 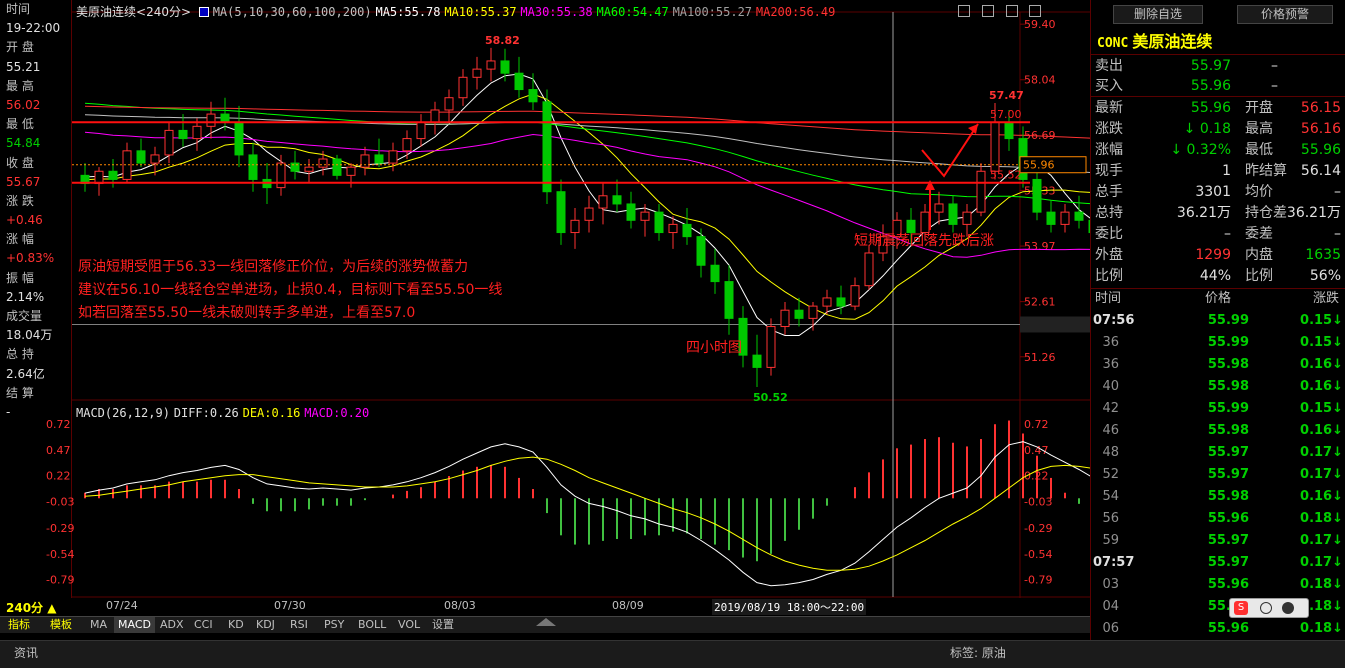 What do you see at coordinates (273, 267) in the screenshot?
I see `analysis-line-1: 原油短期受阻于56.33一线回落修正价位，为后续的涨势做蓄力` at bounding box center [273, 267].